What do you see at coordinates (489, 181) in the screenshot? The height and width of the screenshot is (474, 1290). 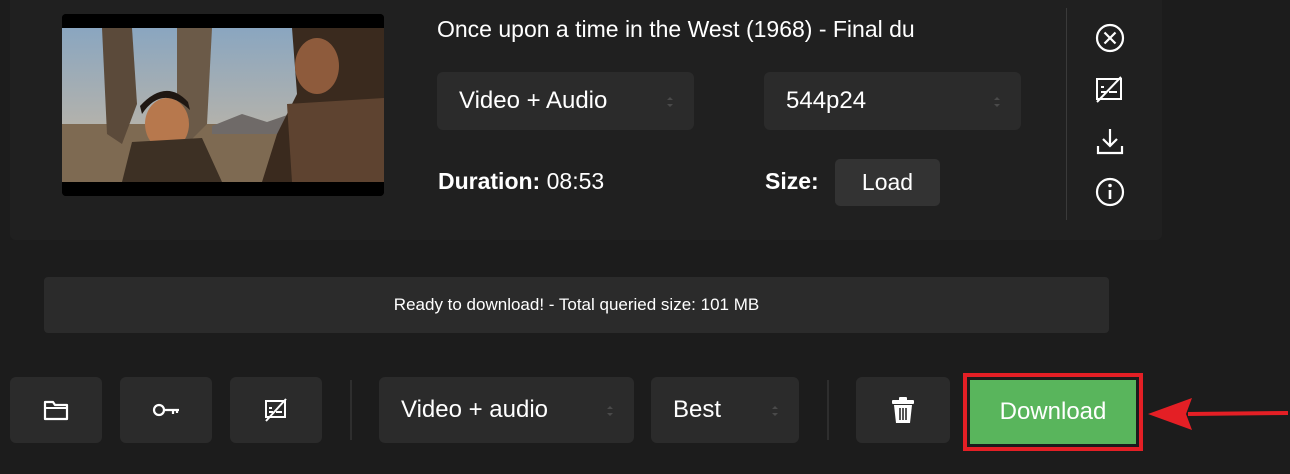 I see `duration-label: Duration:` at bounding box center [489, 181].